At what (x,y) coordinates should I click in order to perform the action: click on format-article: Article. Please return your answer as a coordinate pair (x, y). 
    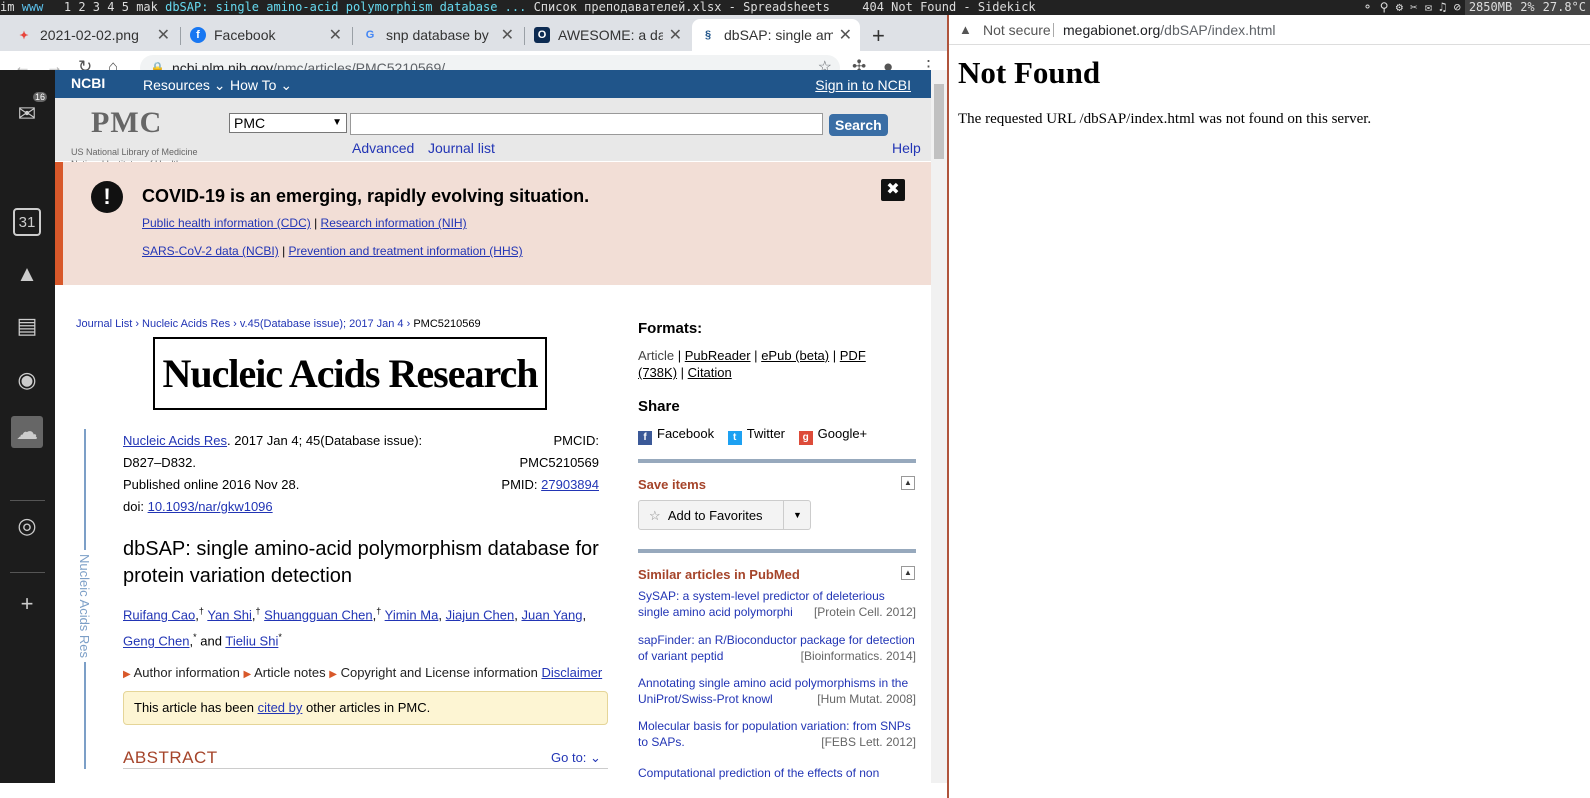
    Looking at the image, I should click on (656, 355).